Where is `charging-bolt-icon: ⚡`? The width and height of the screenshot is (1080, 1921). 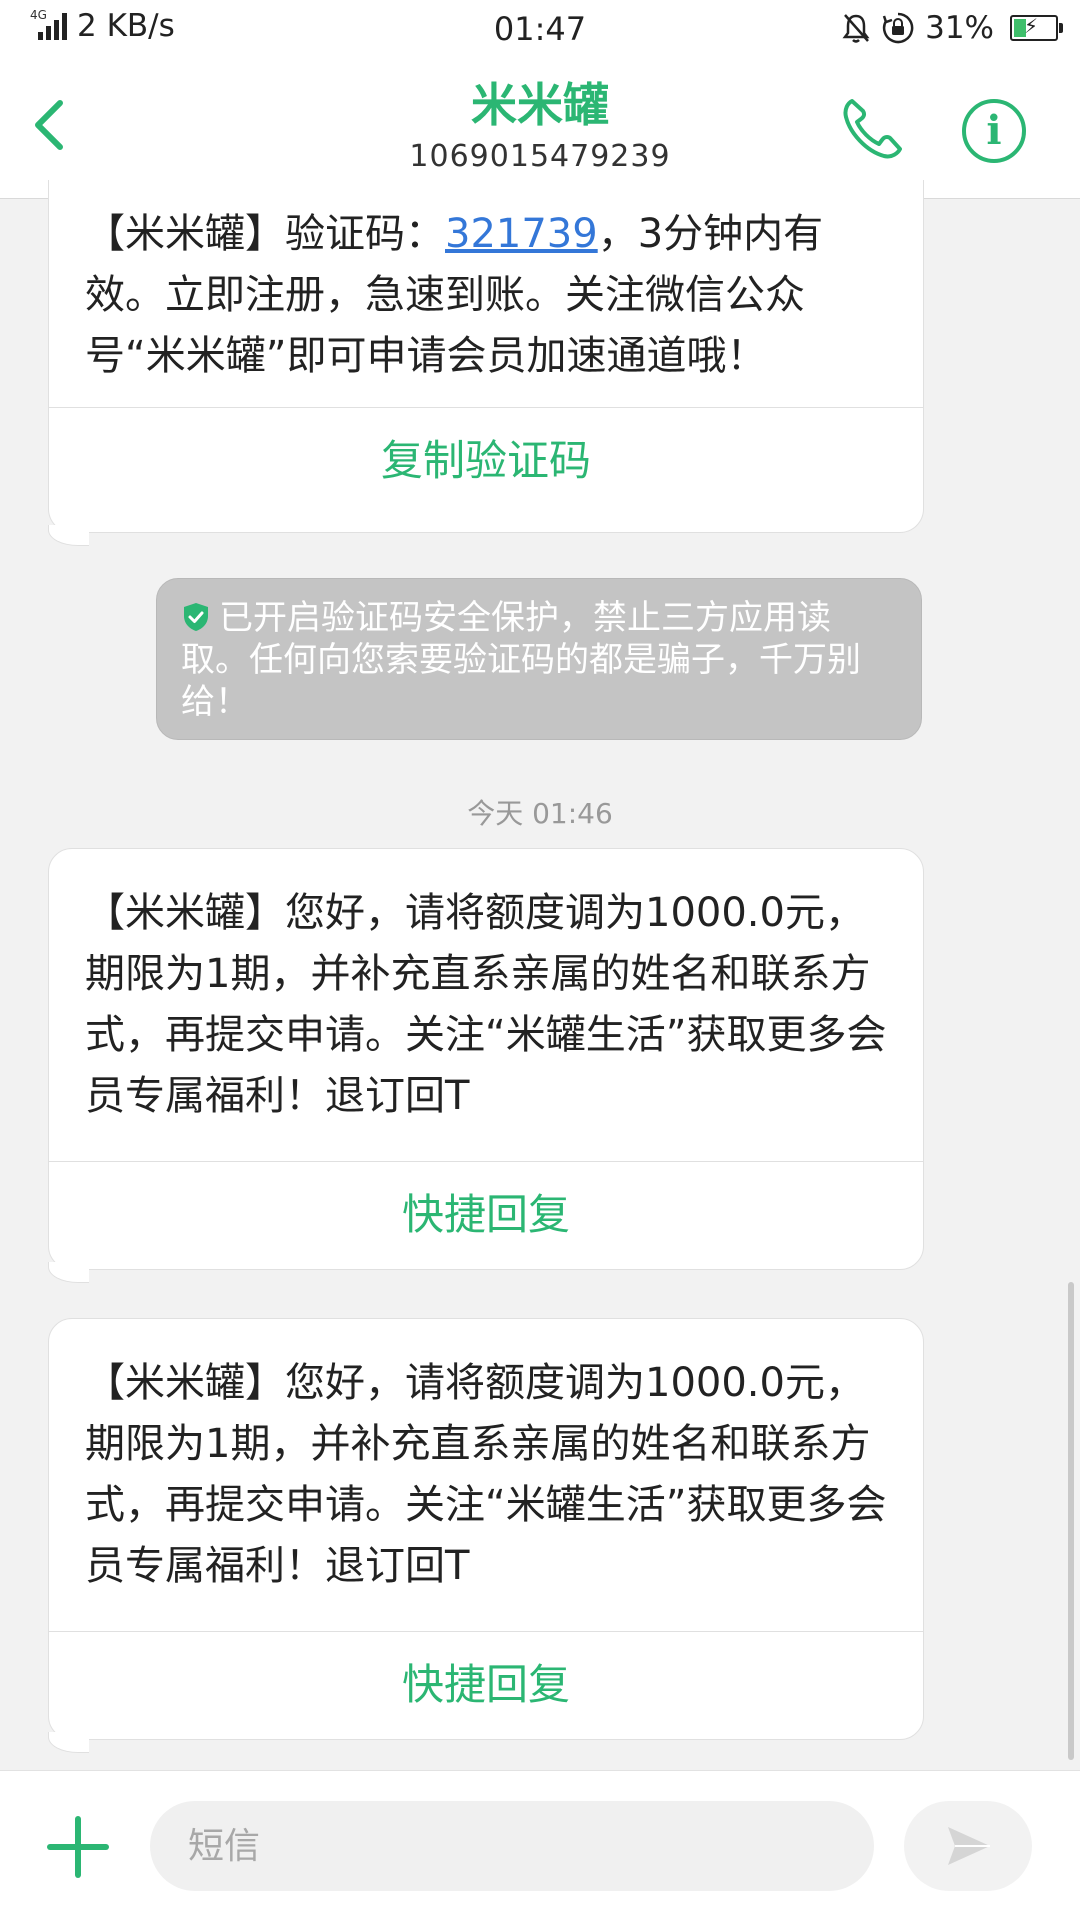
charging-bolt-icon: ⚡ is located at coordinates (1031, 26).